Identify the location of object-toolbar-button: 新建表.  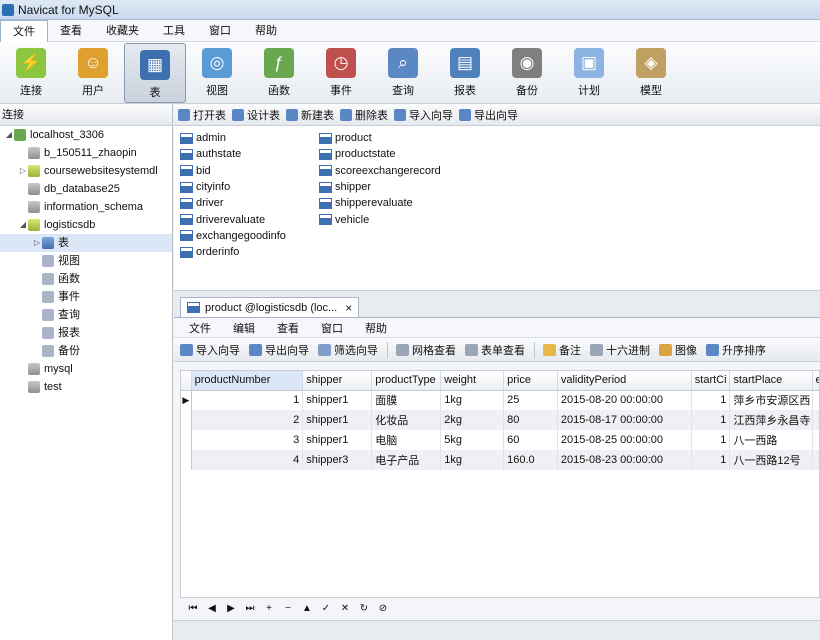
(310, 115).